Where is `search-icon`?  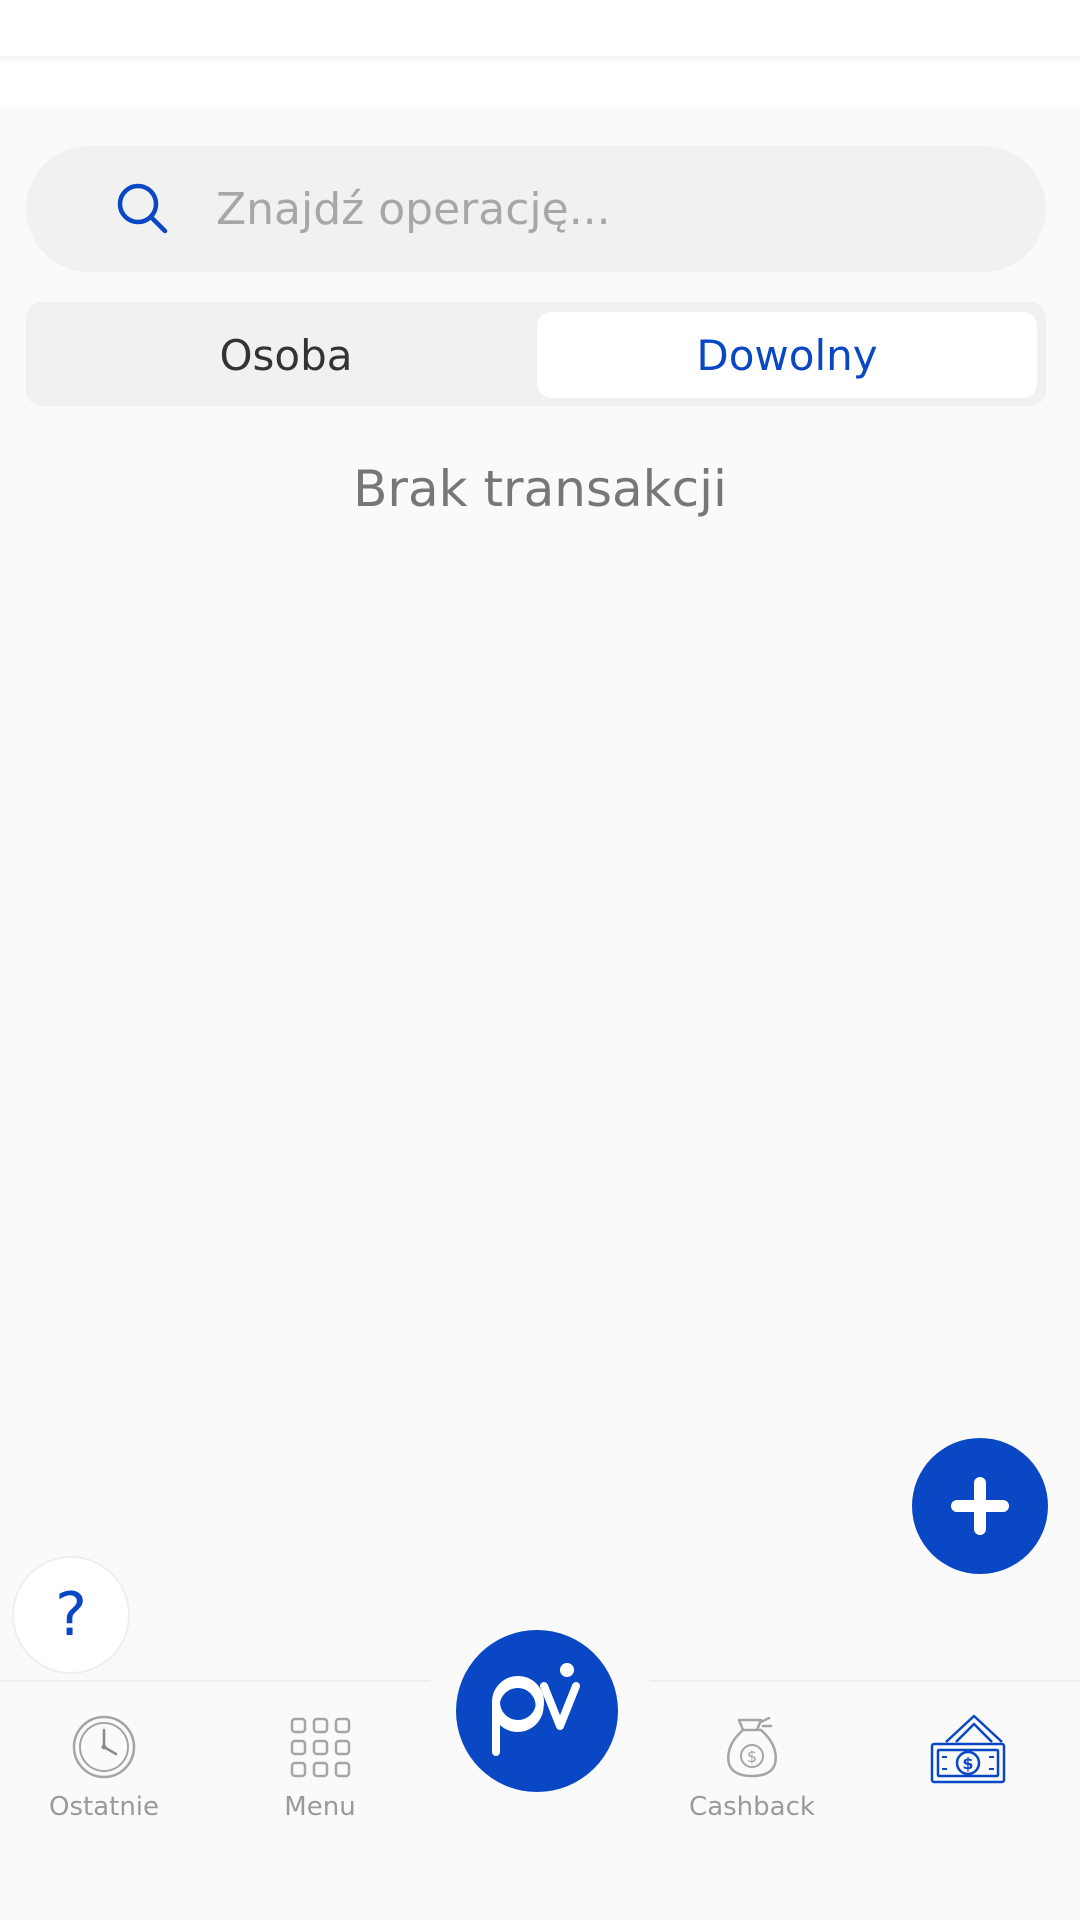
search-icon is located at coordinates (142, 208).